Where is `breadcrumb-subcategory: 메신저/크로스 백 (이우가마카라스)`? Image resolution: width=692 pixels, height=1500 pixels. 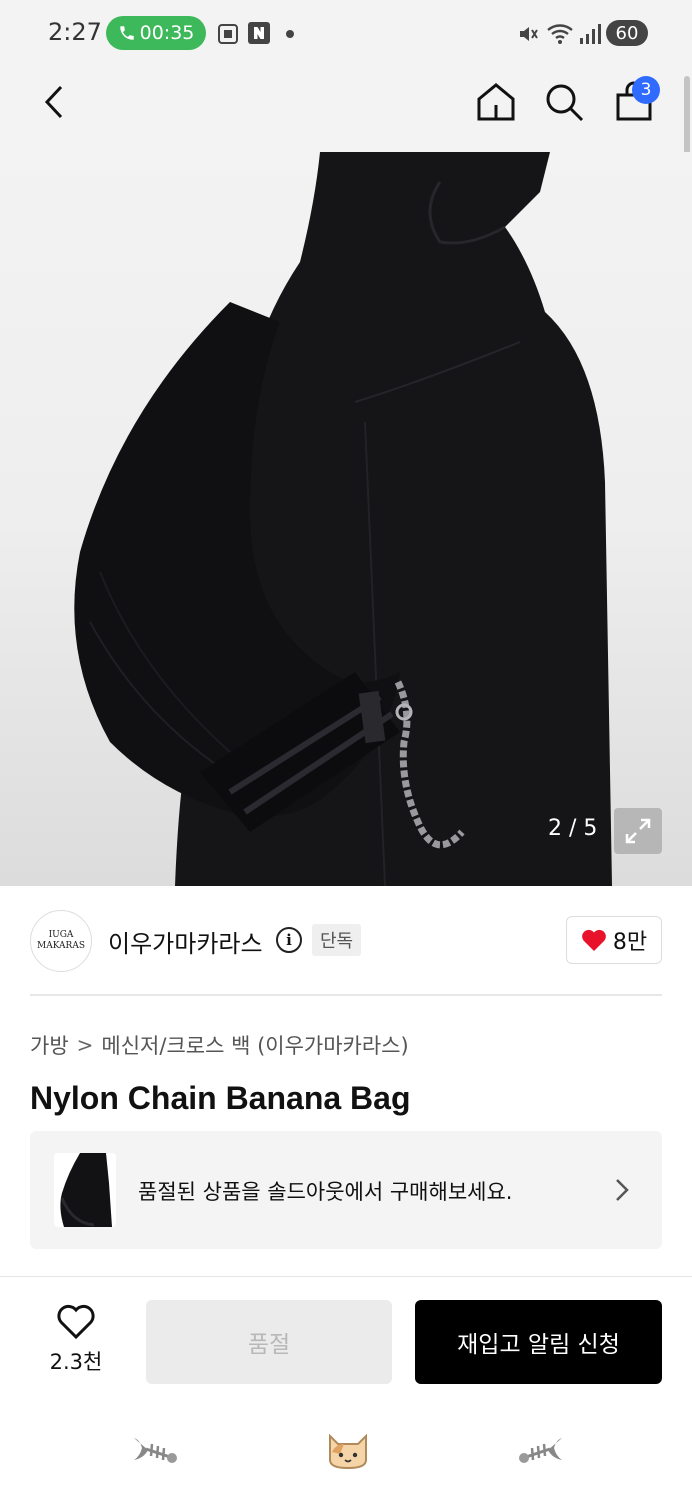 breadcrumb-subcategory: 메신저/크로스 백 (이우가마카라스) is located at coordinates (254, 1045).